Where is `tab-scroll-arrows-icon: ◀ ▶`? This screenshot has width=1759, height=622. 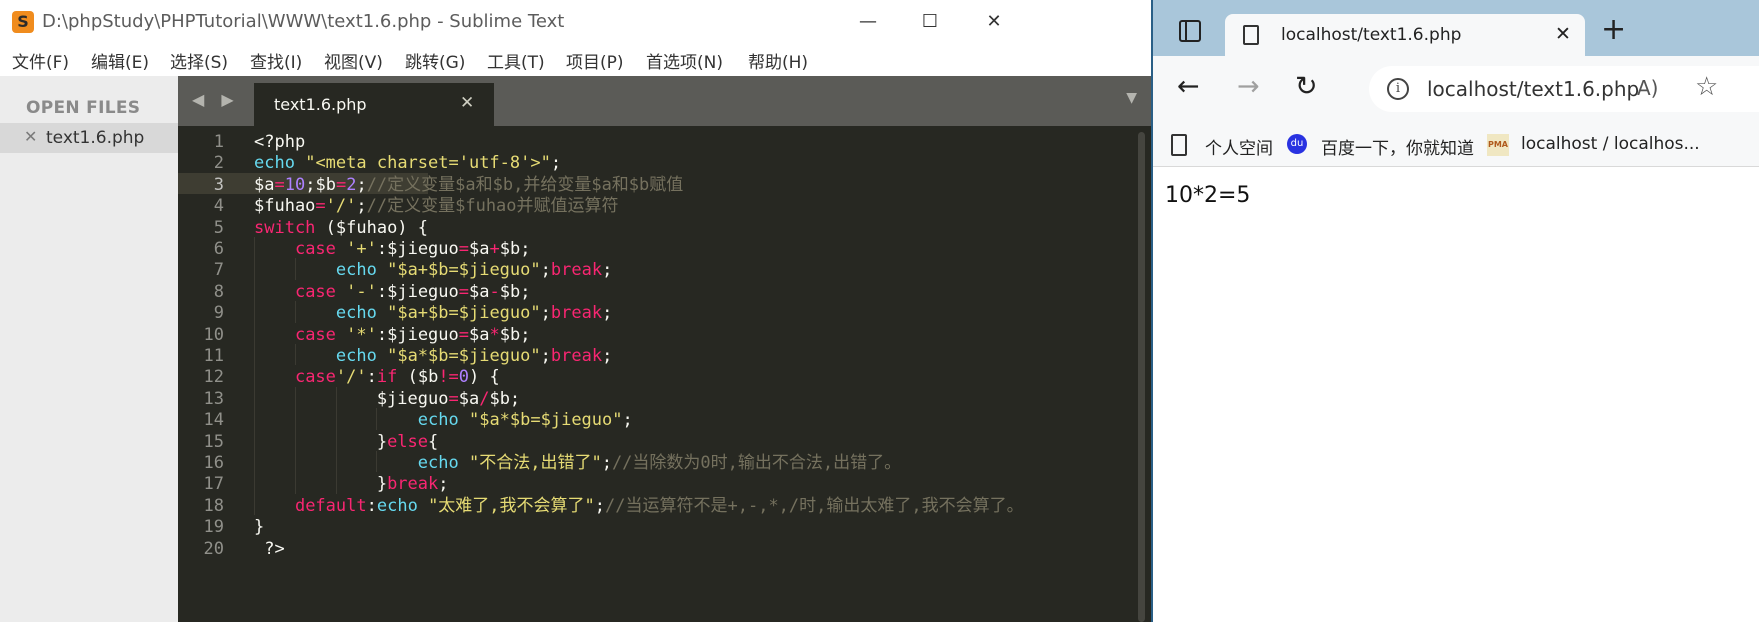 tab-scroll-arrows-icon: ◀ ▶ is located at coordinates (216, 99).